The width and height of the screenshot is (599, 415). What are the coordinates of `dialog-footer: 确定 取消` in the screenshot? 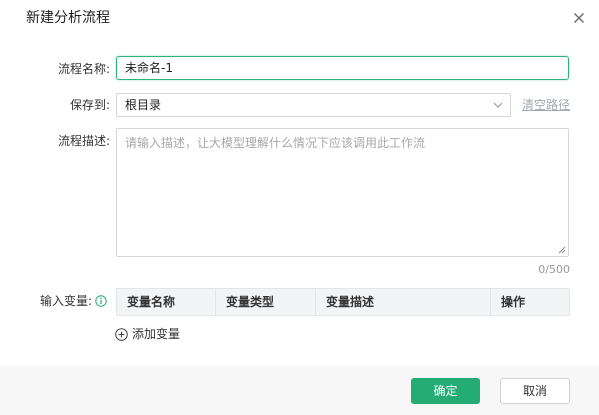 It's located at (299, 390).